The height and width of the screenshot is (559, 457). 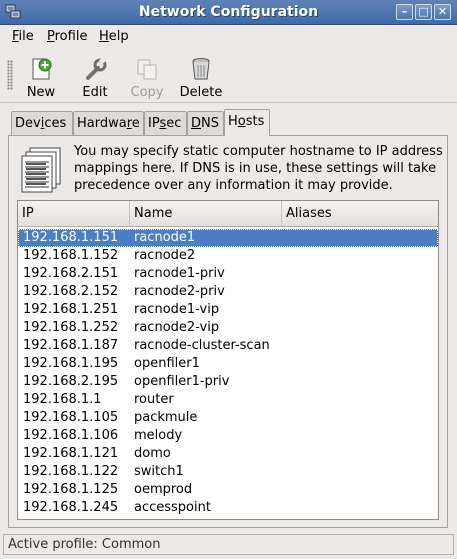 I want to click on table-row: 192.168.1.151 racnode1, so click(x=228, y=238).